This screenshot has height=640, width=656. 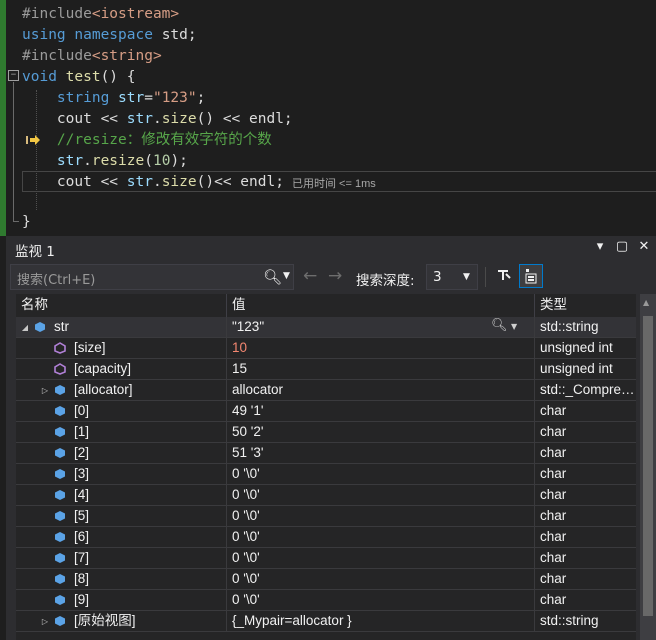 I want to click on watch-row: [2] 51 '3' char, so click(x=326, y=453).